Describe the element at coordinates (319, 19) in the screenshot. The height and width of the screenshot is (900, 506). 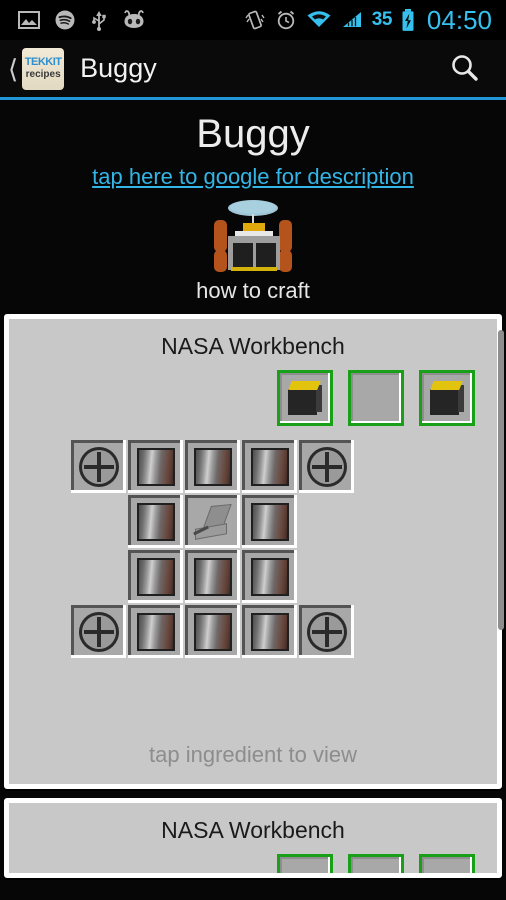
I see `wifi-icon` at that location.